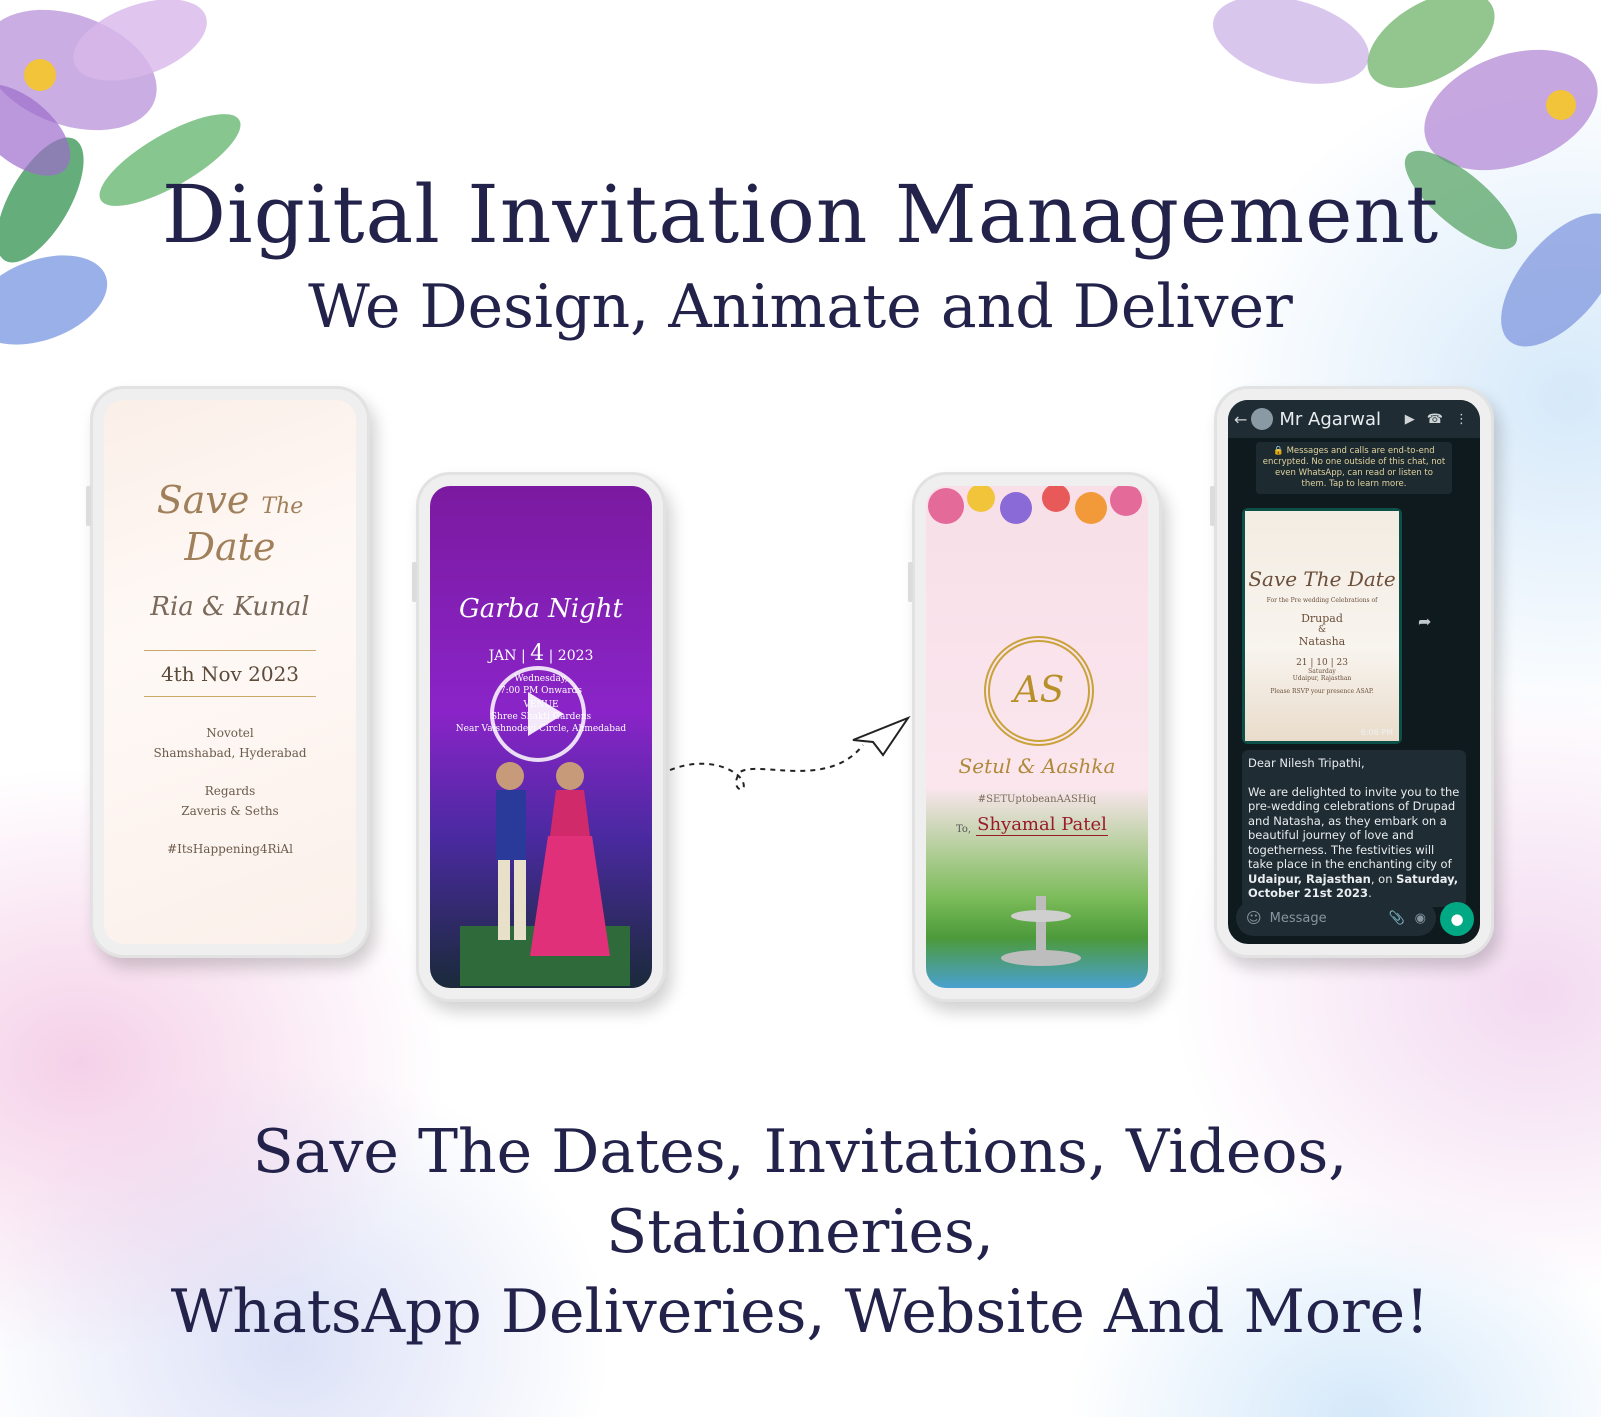 This screenshot has width=1601, height=1417. I want to click on hashtag: #ItsHappening4RiAl, so click(230, 849).